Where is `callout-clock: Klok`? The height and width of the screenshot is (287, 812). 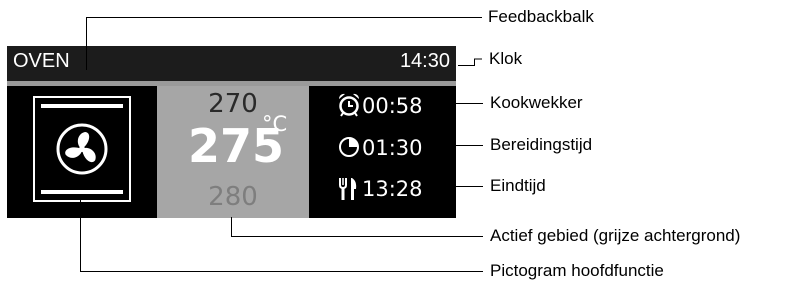 callout-clock: Klok is located at coordinates (506, 58).